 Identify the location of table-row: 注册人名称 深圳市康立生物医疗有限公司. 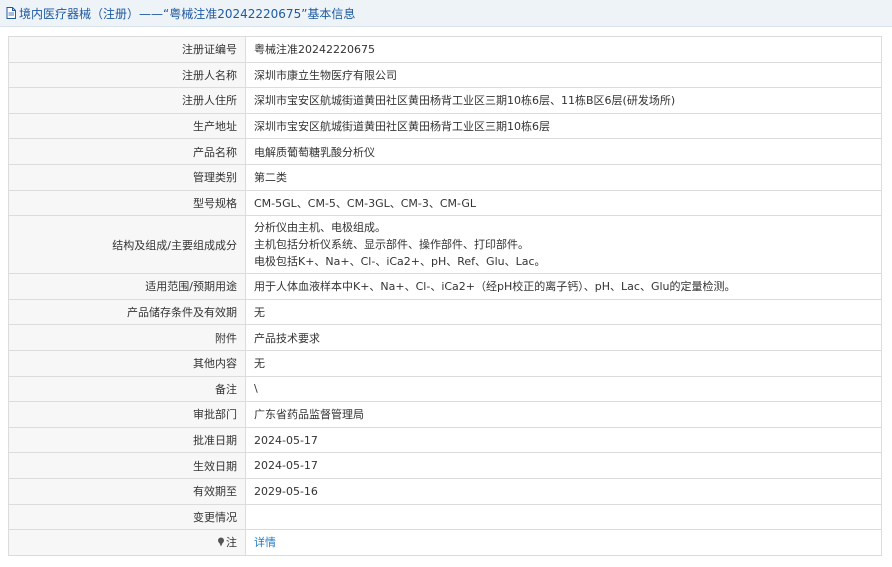
(445, 75).